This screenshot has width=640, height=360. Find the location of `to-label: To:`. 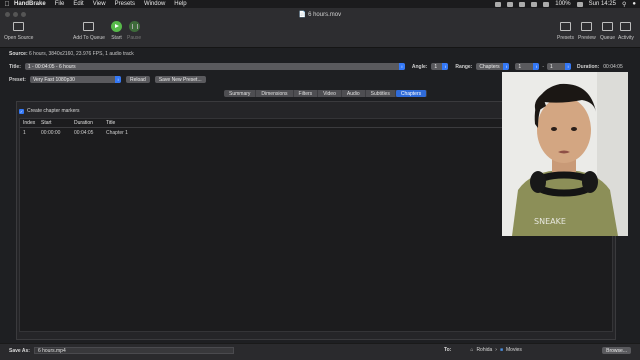

to-label: To: is located at coordinates (448, 350).